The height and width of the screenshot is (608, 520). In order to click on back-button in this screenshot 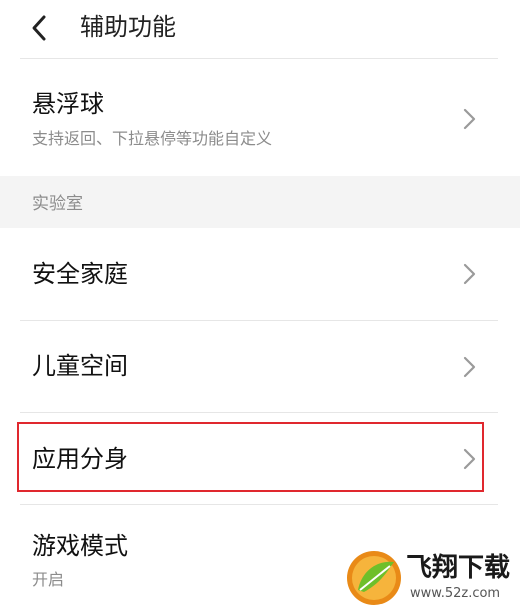, I will do `click(40, 28)`.